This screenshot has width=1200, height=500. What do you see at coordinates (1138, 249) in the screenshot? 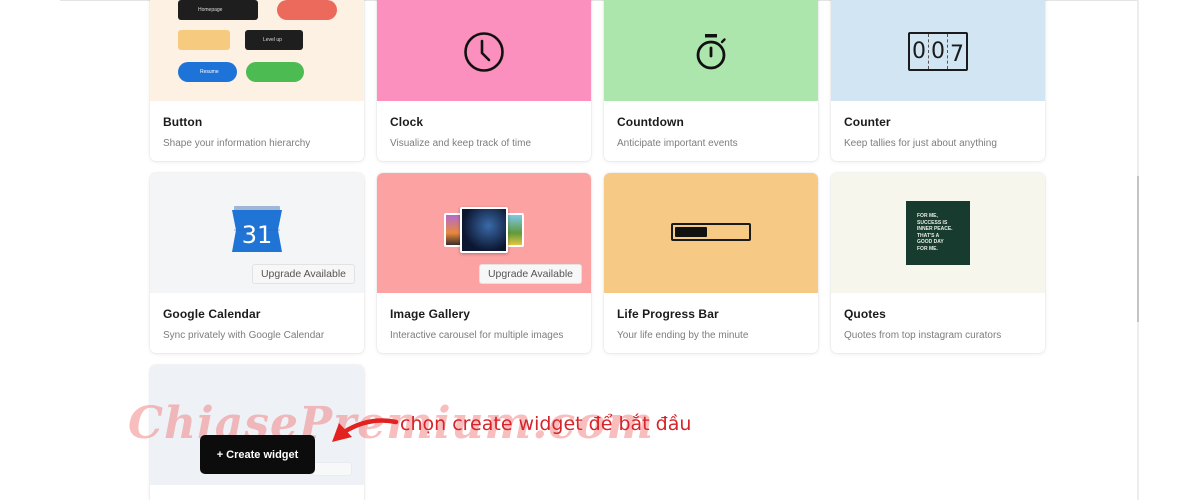
I see `scrollbar-thumb` at bounding box center [1138, 249].